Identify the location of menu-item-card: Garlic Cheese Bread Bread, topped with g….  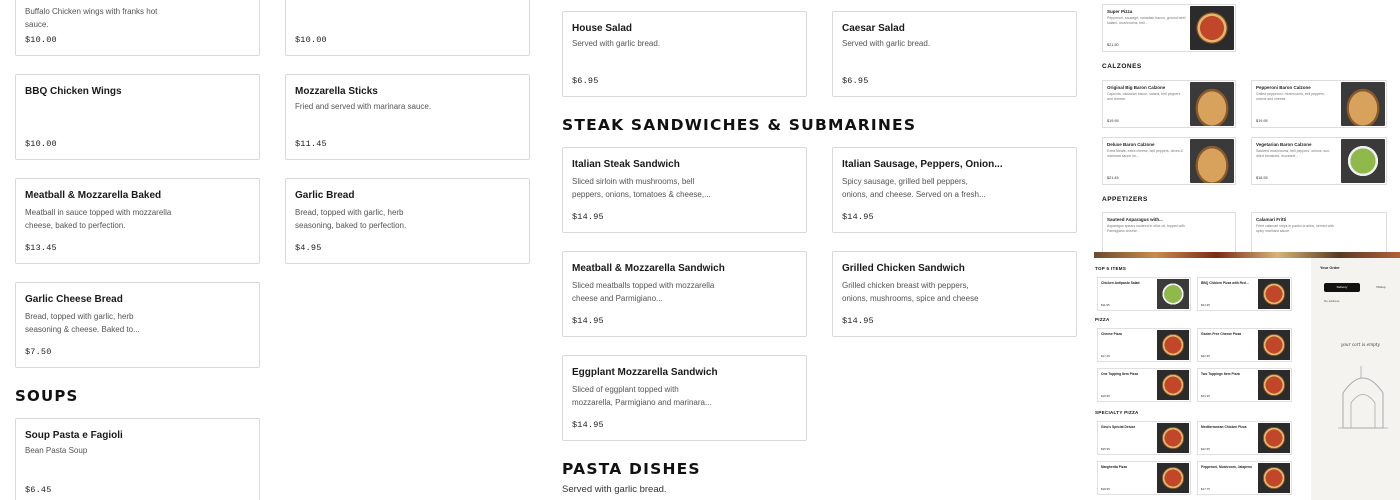
(137, 325).